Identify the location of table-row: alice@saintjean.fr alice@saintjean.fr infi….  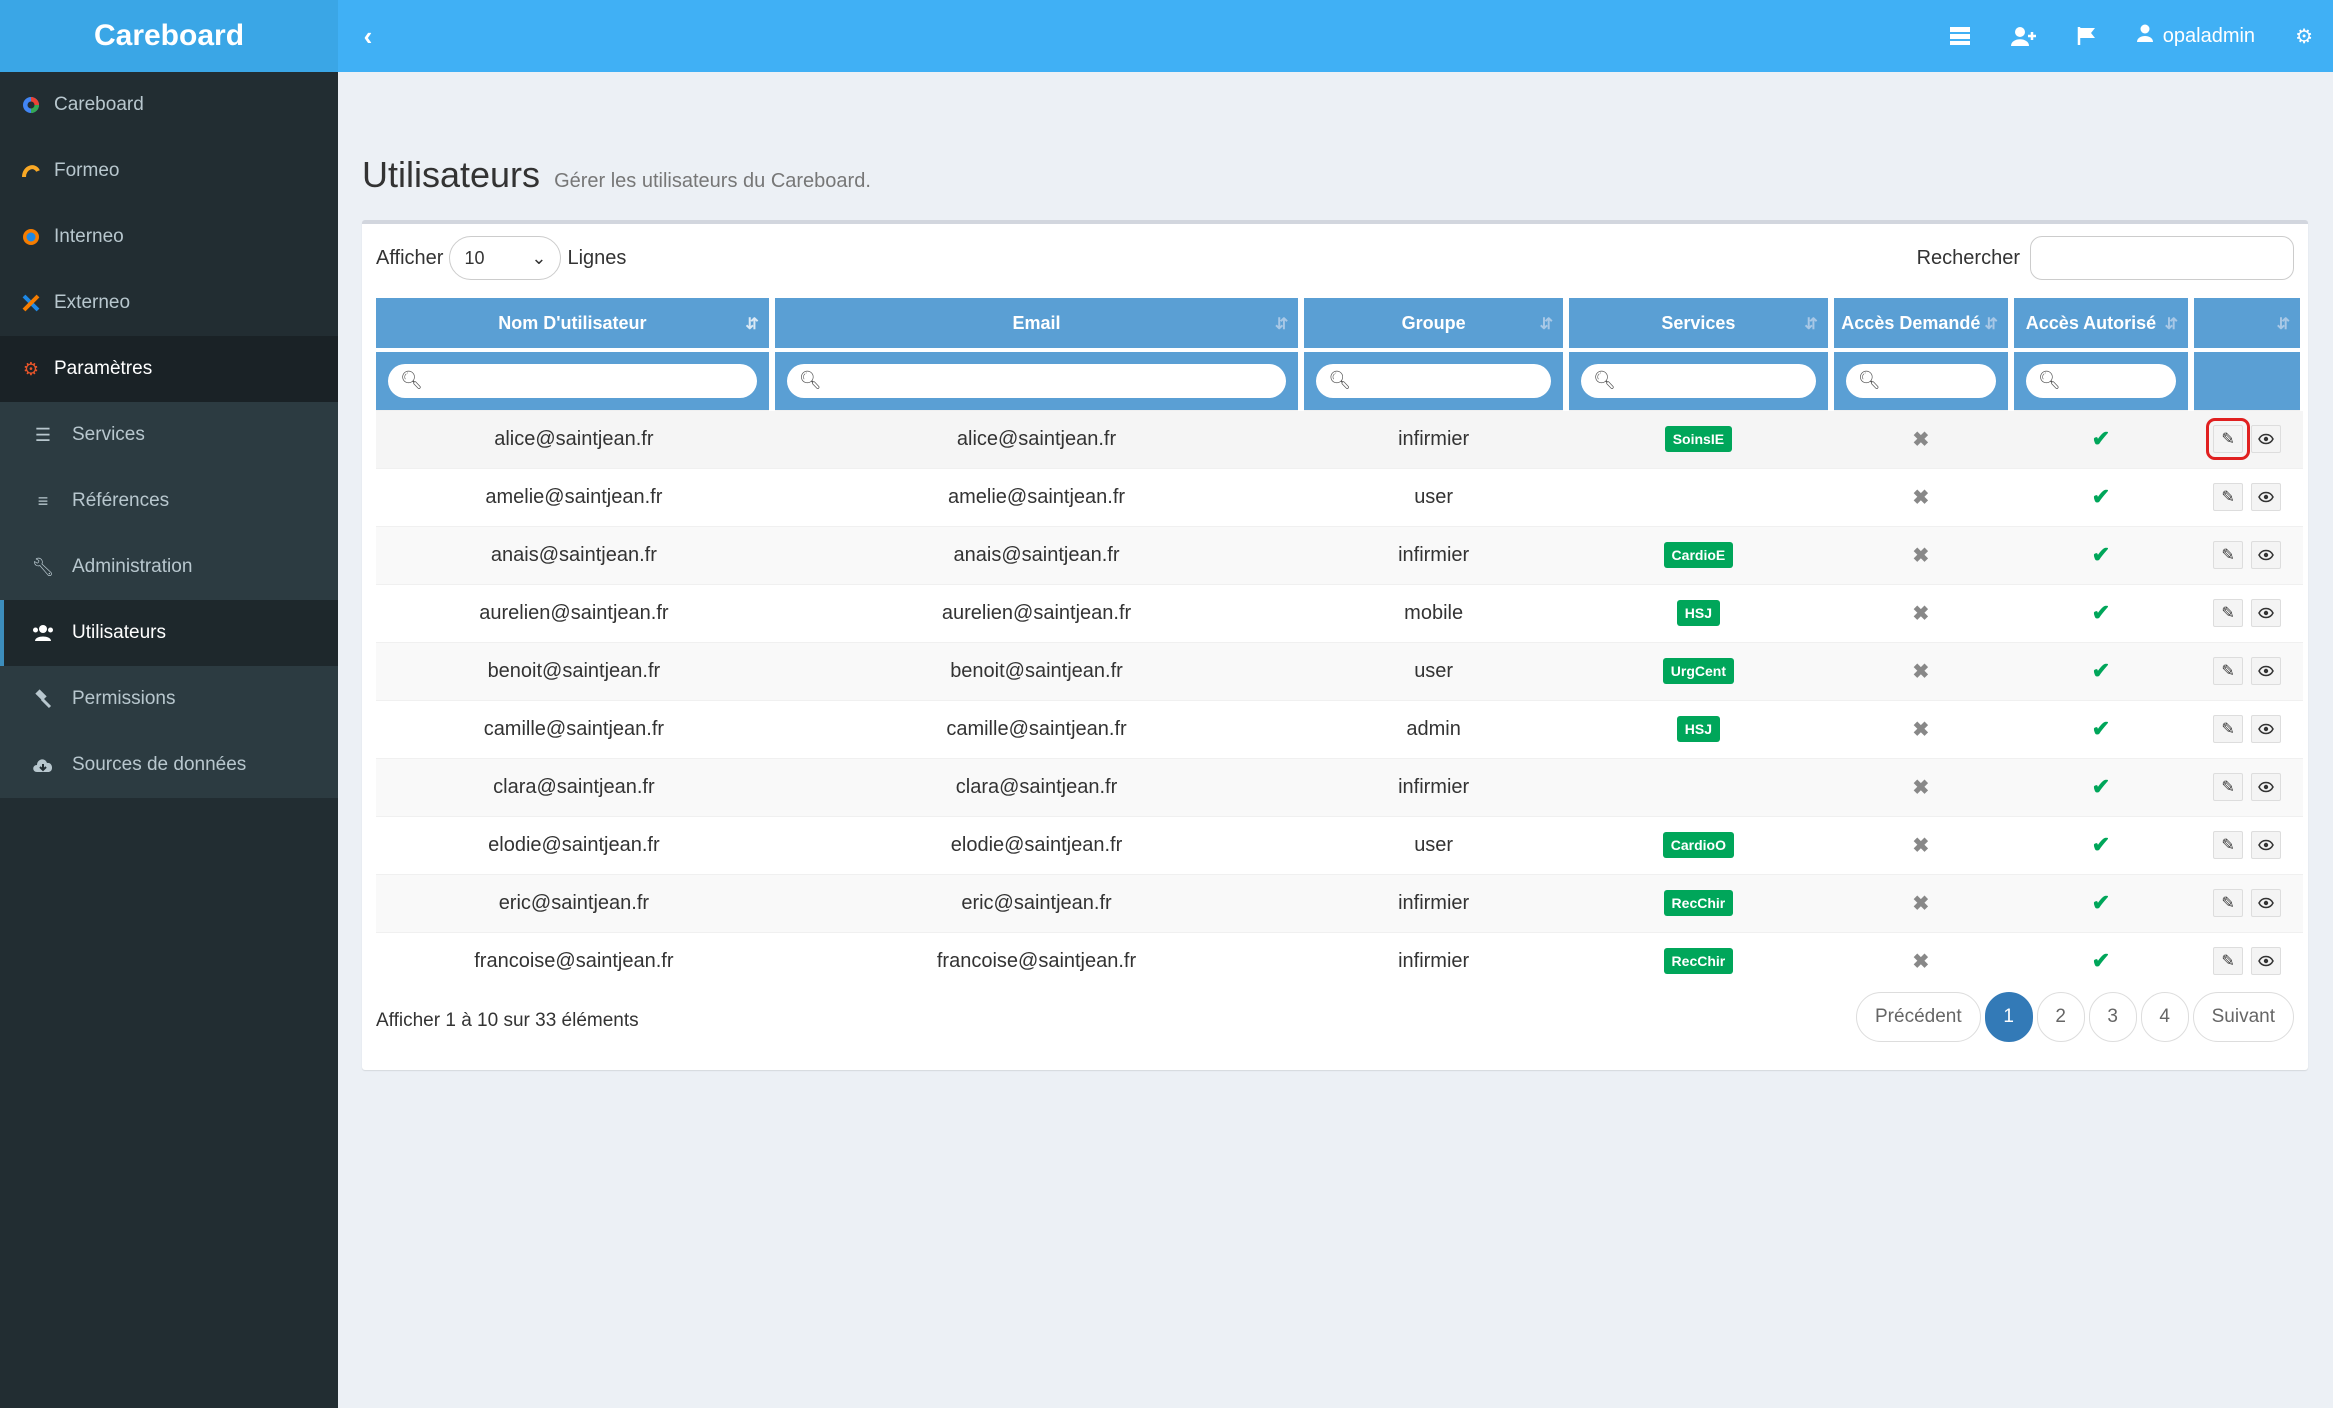
(1339, 438).